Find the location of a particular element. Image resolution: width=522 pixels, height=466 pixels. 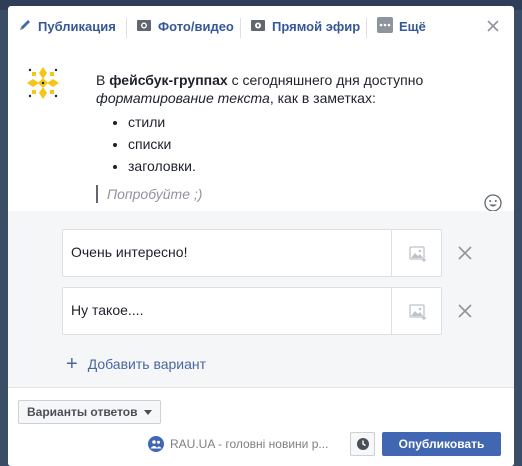

publish-button: Опубликовать is located at coordinates (441, 444).